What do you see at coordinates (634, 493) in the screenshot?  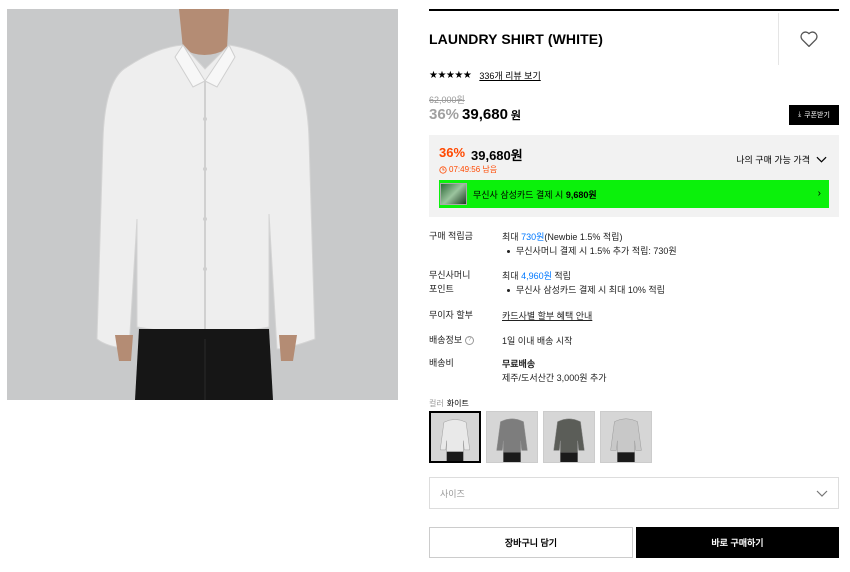 I see `size-select: 사이즈` at bounding box center [634, 493].